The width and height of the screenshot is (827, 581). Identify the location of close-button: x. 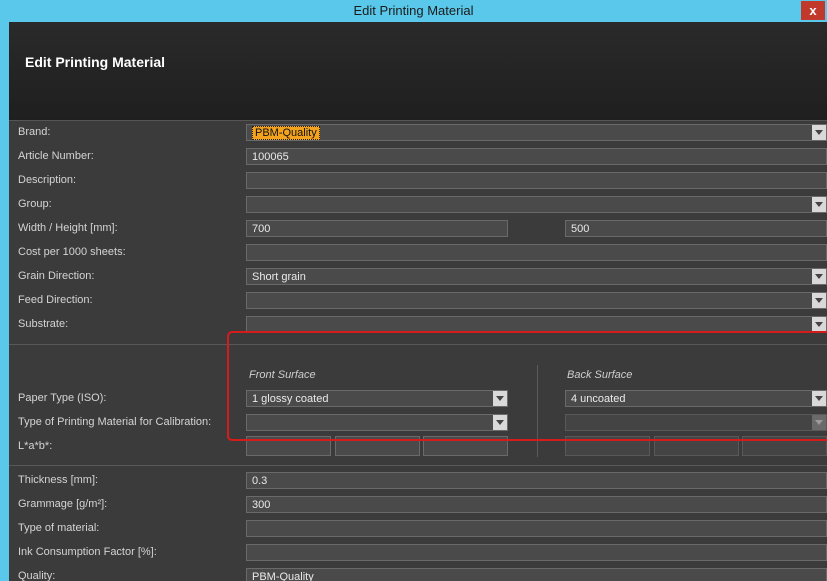
(813, 10).